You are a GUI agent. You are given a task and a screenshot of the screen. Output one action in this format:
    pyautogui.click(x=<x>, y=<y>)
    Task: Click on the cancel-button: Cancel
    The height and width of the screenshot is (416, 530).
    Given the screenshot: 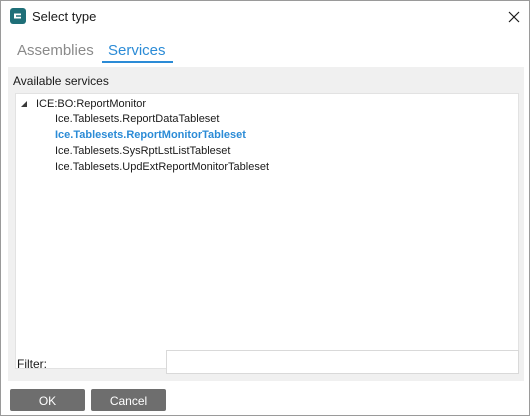 What is the action you would take?
    pyautogui.click(x=128, y=400)
    